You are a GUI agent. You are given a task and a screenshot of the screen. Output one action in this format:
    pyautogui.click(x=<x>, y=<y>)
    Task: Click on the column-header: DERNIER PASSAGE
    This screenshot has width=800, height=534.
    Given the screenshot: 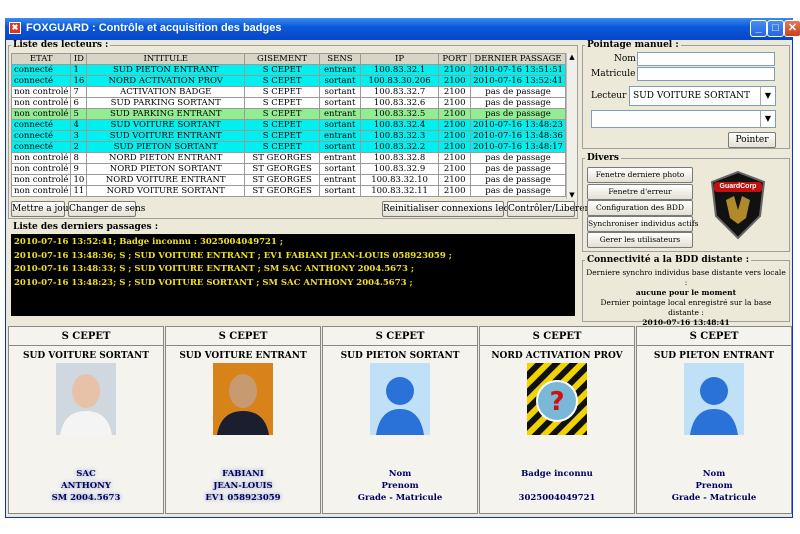 What is the action you would take?
    pyautogui.click(x=518, y=59)
    